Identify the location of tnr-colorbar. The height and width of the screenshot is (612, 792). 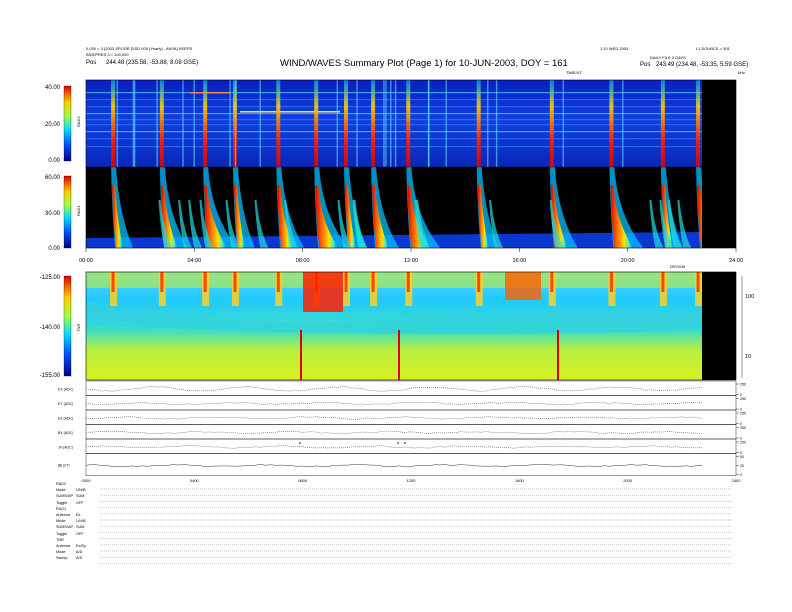
(67, 326).